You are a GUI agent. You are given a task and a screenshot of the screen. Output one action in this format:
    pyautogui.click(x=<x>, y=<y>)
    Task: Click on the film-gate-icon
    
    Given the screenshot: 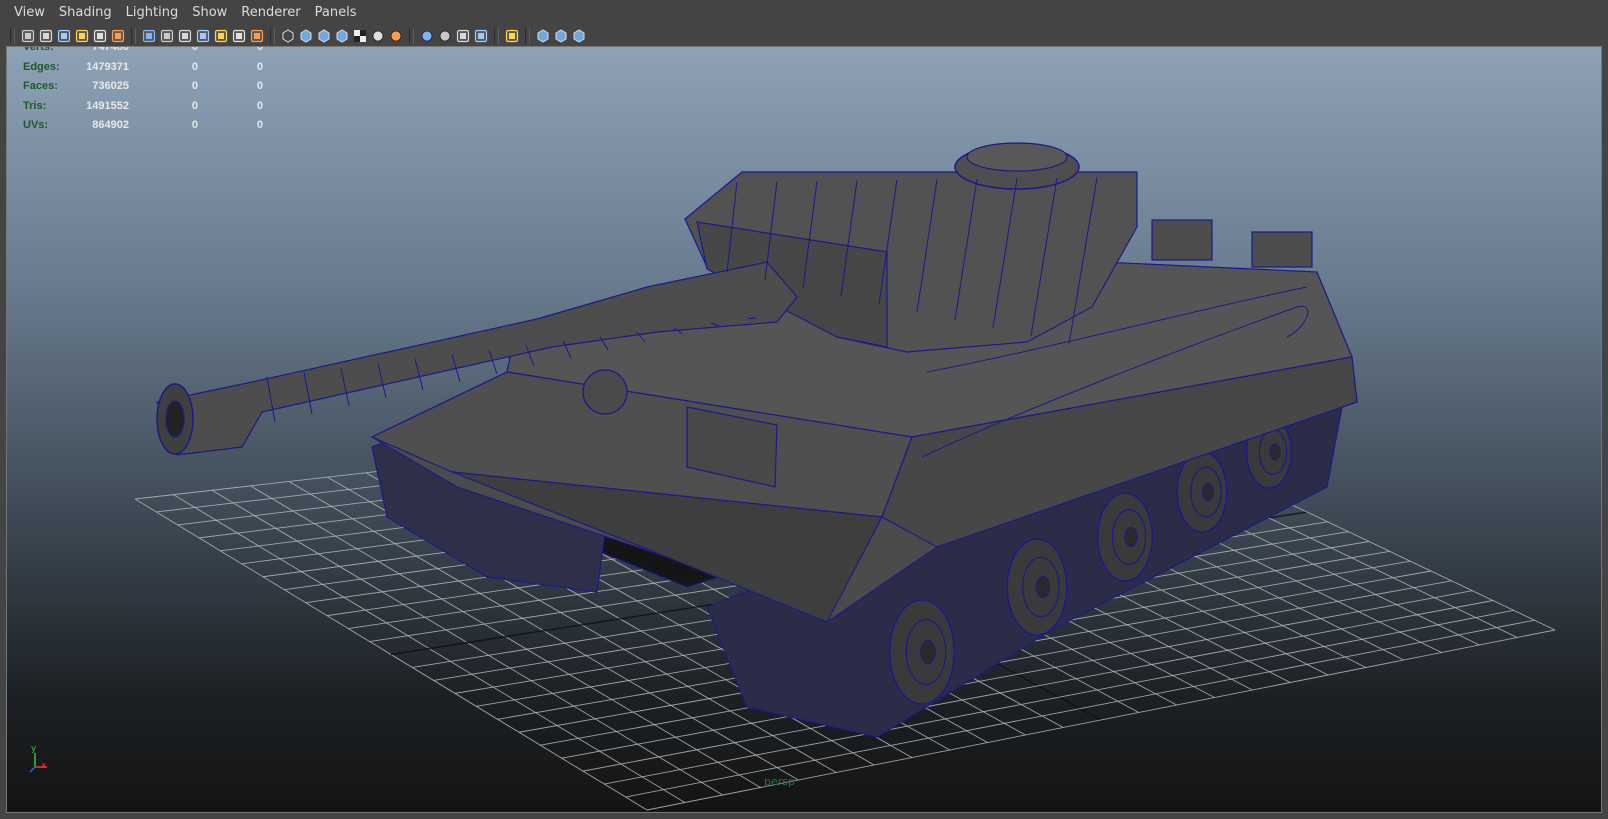 What is the action you would take?
    pyautogui.click(x=167, y=36)
    